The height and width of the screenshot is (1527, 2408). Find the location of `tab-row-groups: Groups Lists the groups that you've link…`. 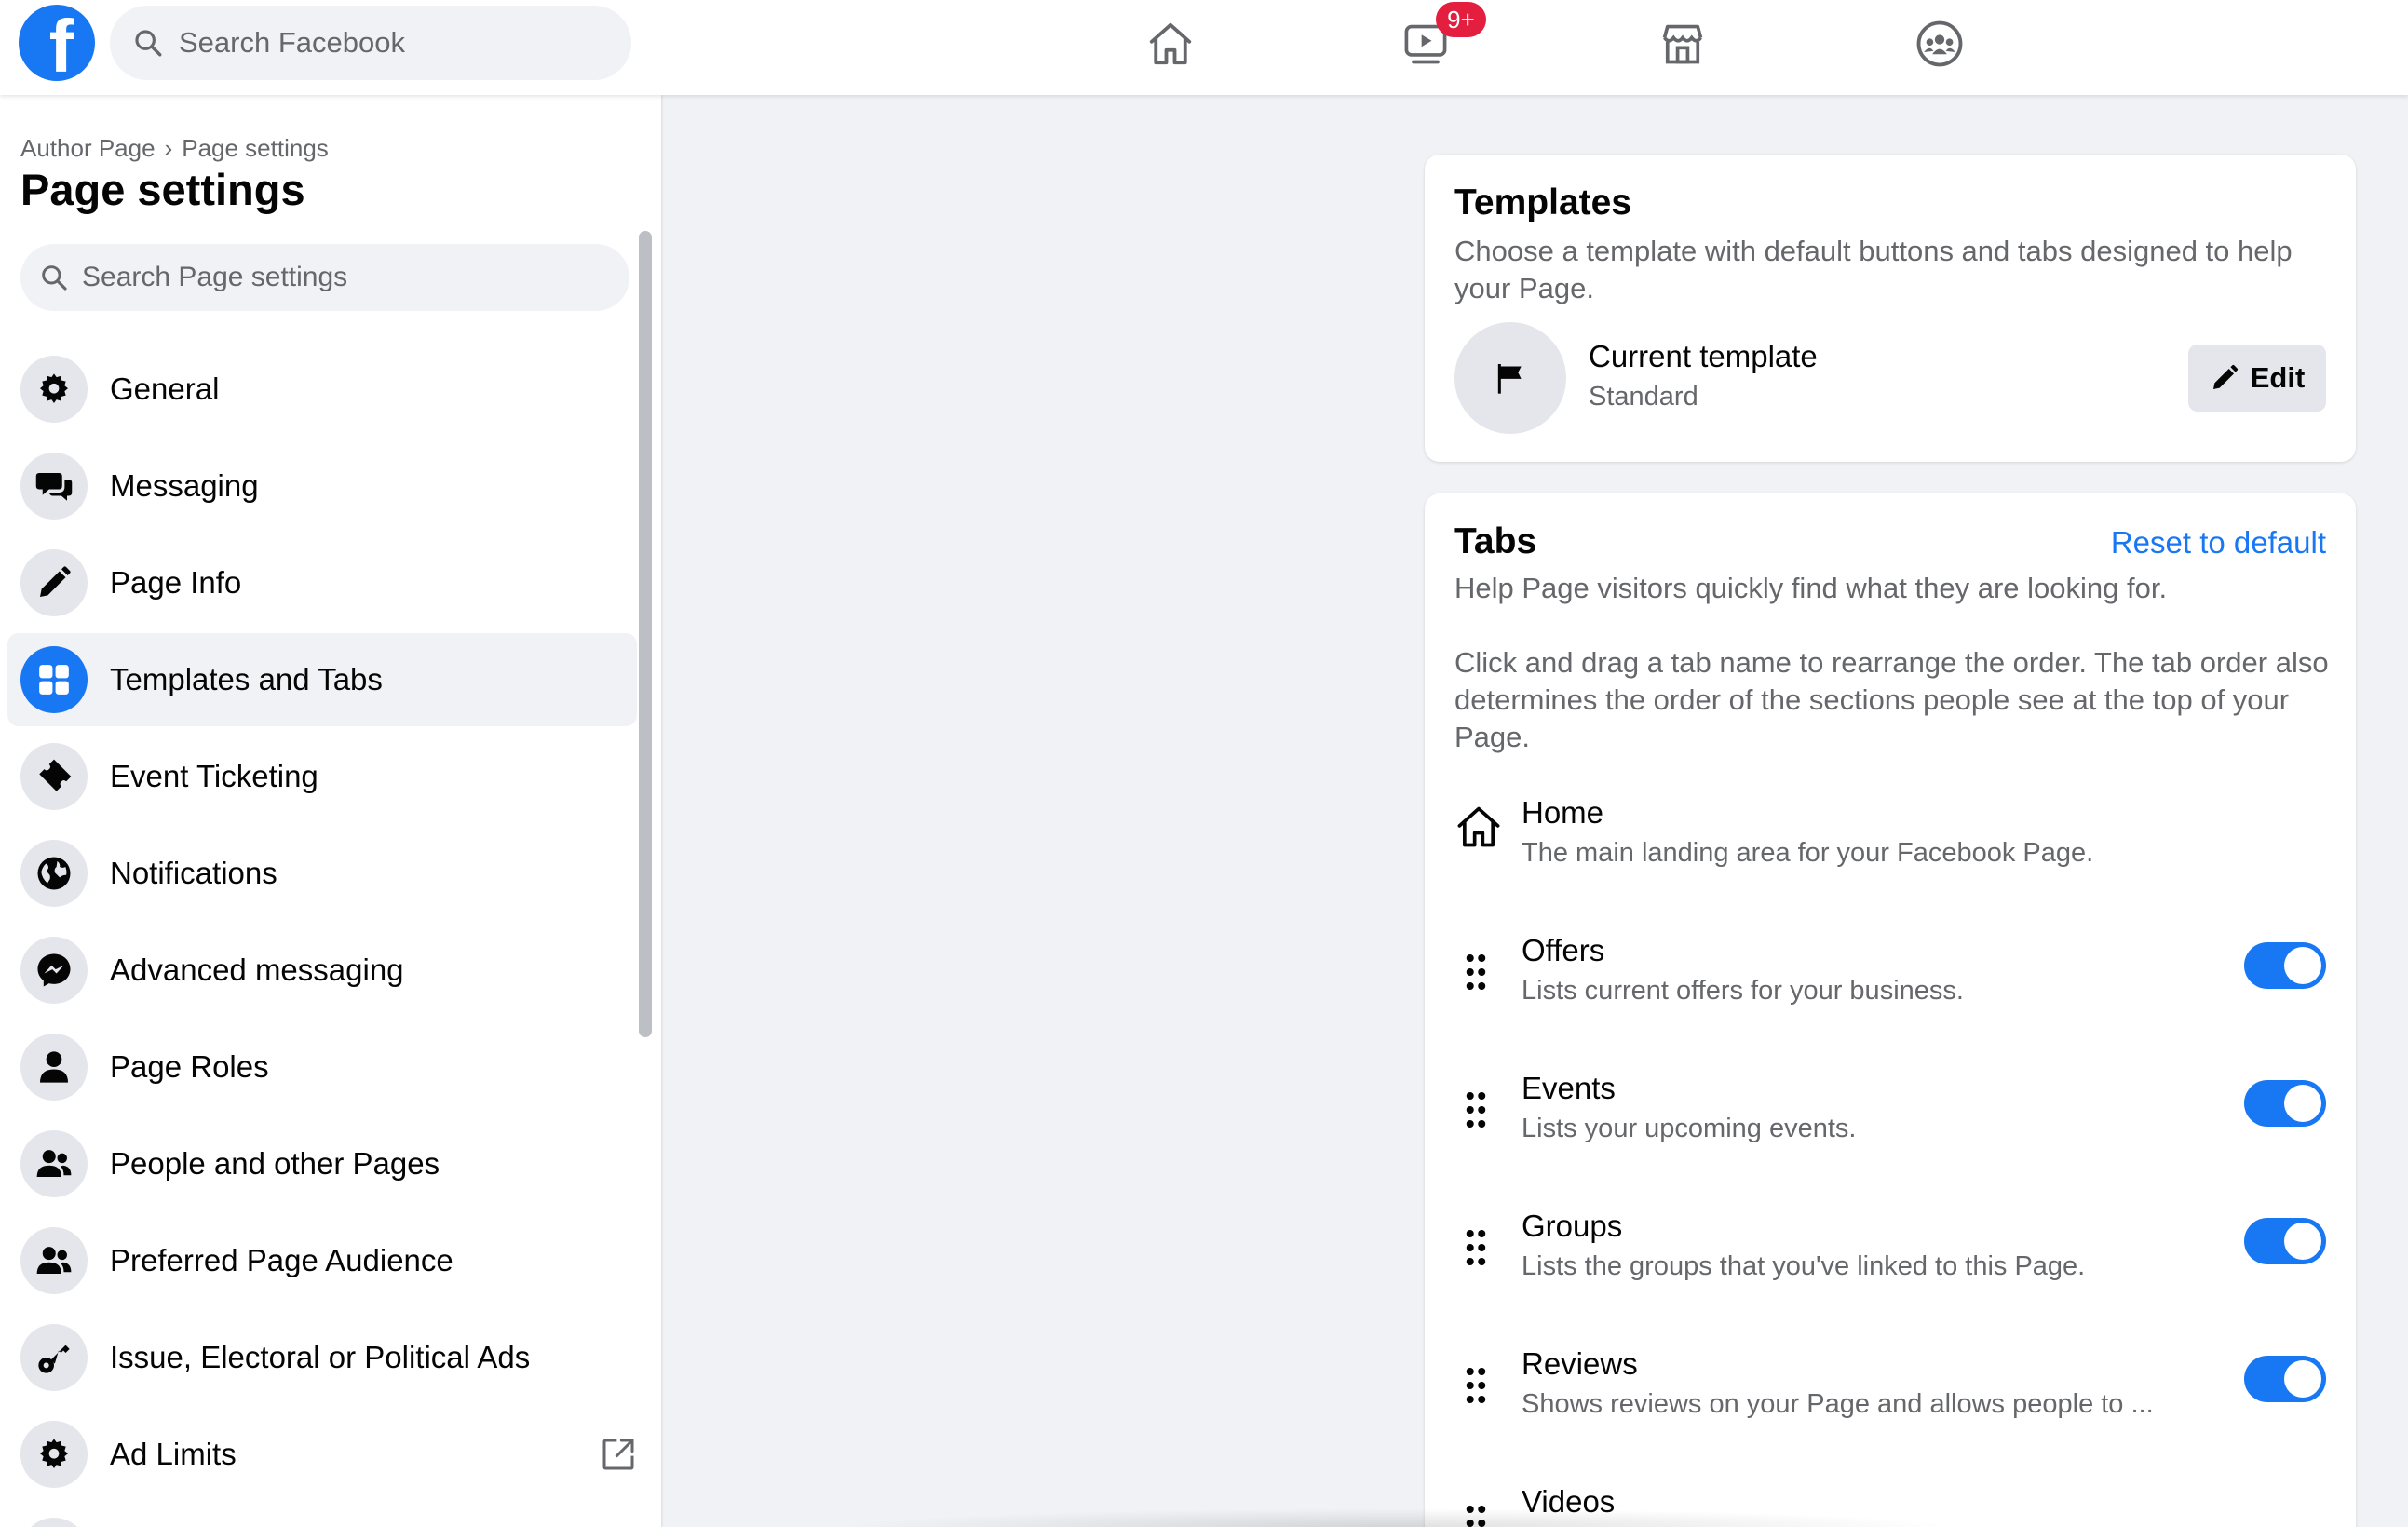

tab-row-groups: Groups Lists the groups that you've link… is located at coordinates (1890, 1260).